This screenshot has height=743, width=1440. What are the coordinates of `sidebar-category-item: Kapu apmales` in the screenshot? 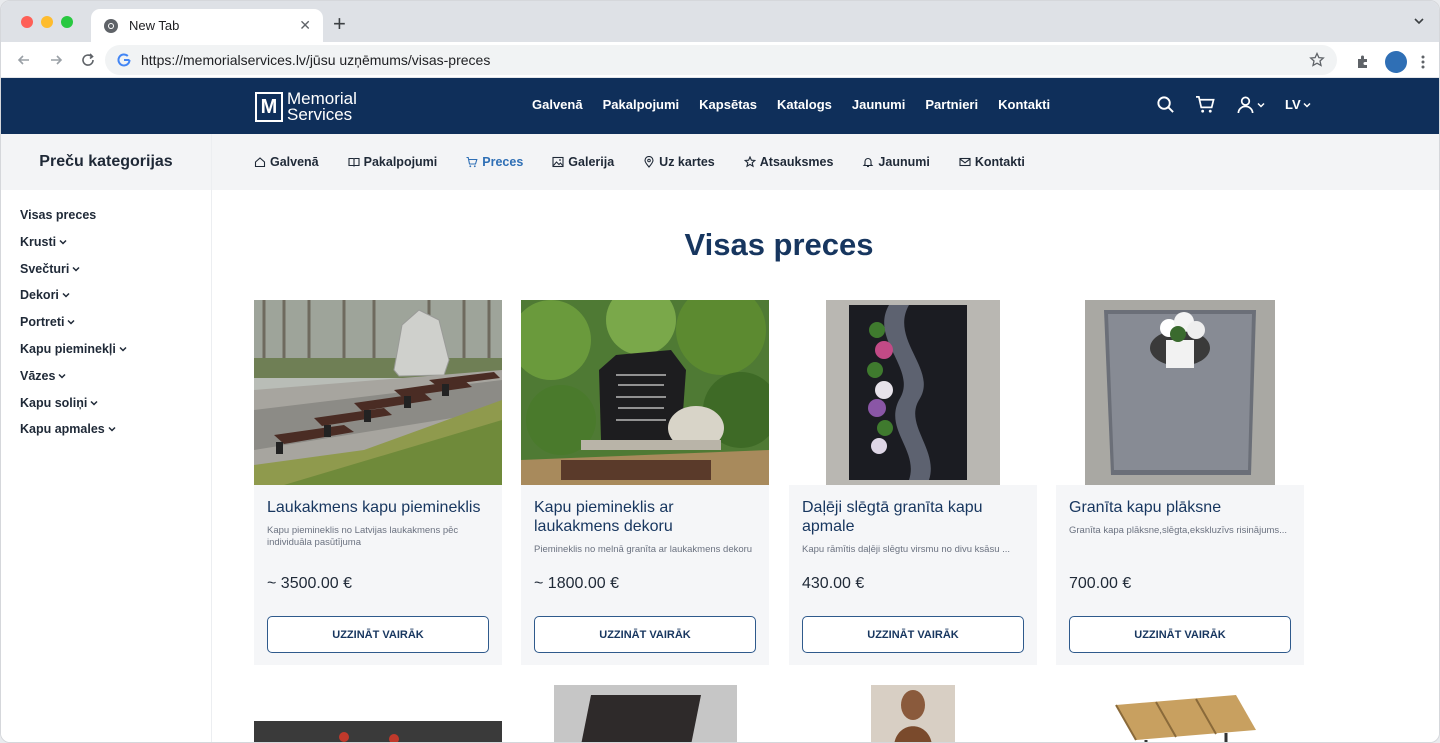 It's located at (115, 435).